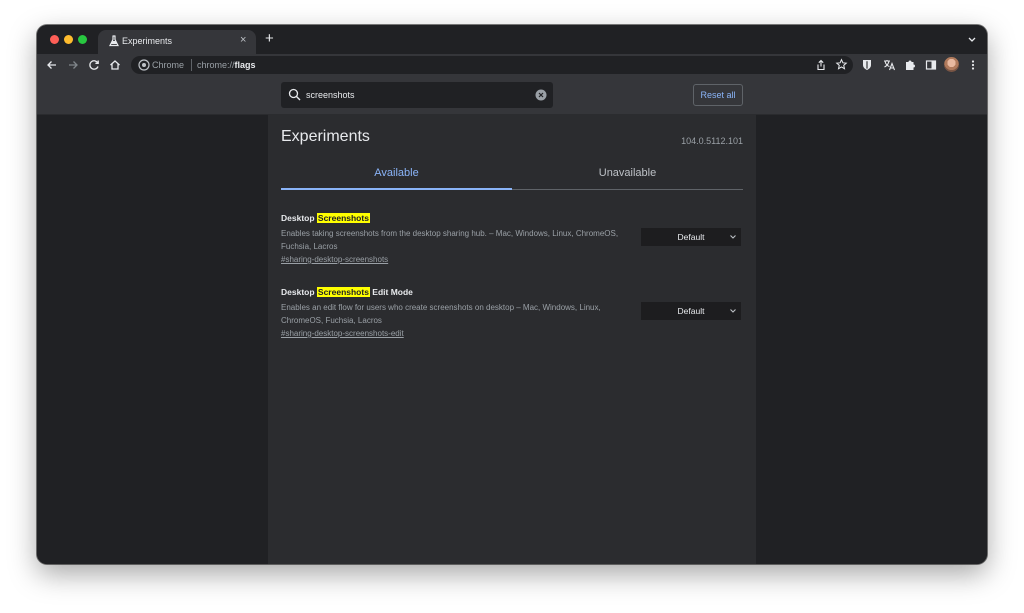  Describe the element at coordinates (396, 174) in the screenshot. I see `tab-available: Available` at that location.